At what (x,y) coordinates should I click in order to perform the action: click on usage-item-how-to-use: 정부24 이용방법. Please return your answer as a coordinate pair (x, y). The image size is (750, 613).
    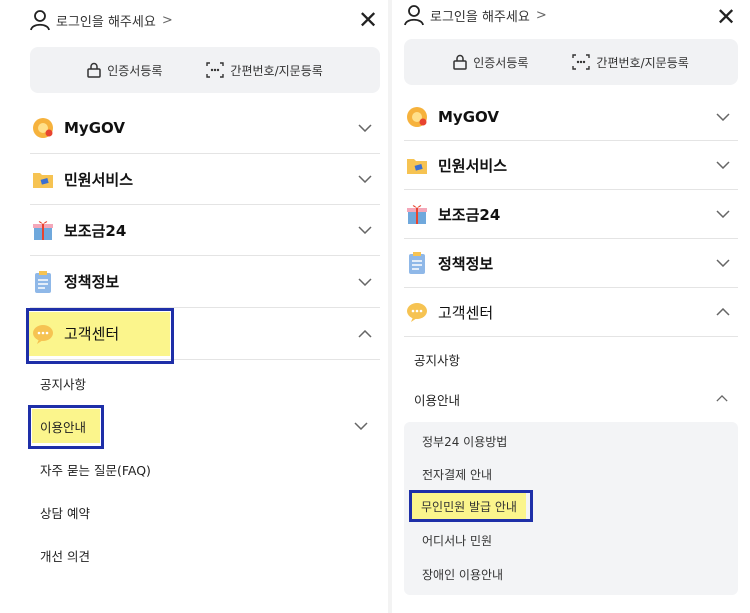
    Looking at the image, I should click on (464, 441).